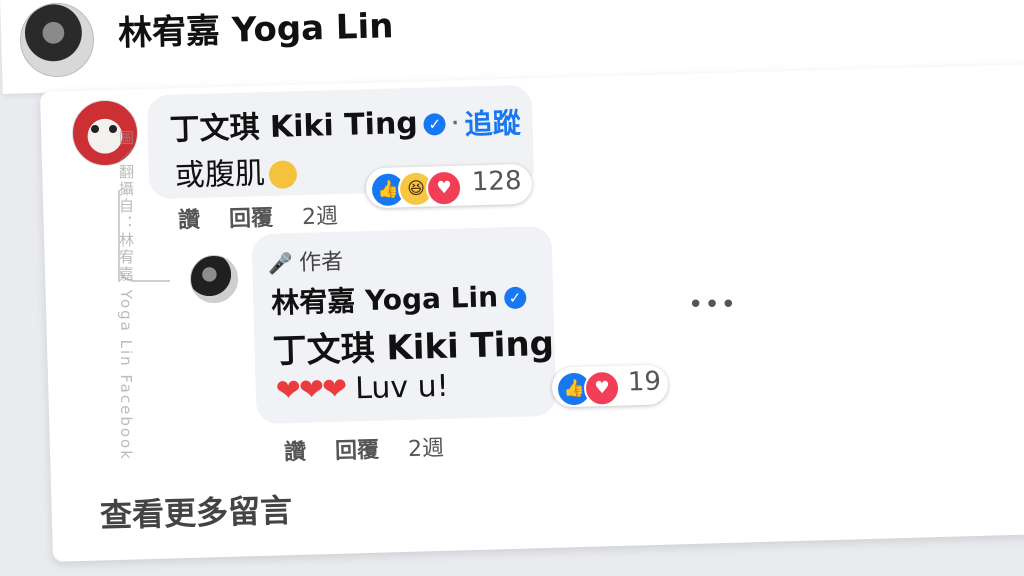 The width and height of the screenshot is (1024, 576). I want to click on commenter-name-row: 丁文琪 Kiki Ting ✓ · 追蹤, so click(345, 123).